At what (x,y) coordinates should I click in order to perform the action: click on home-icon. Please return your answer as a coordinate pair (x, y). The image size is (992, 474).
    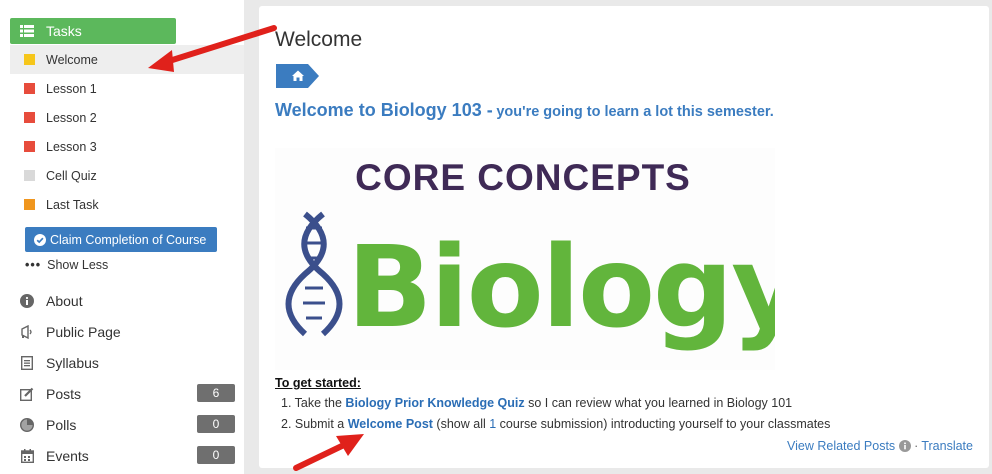
    Looking at the image, I should click on (297, 76).